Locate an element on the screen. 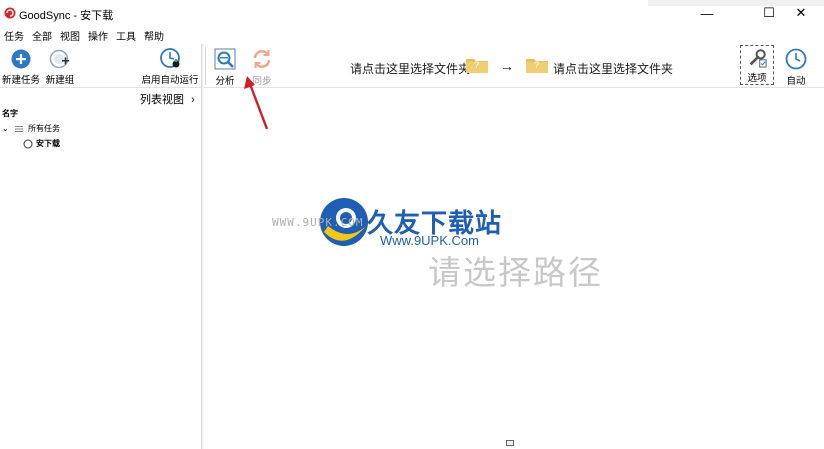 This screenshot has height=449, width=824. analyze-button: 分析 is located at coordinates (225, 67).